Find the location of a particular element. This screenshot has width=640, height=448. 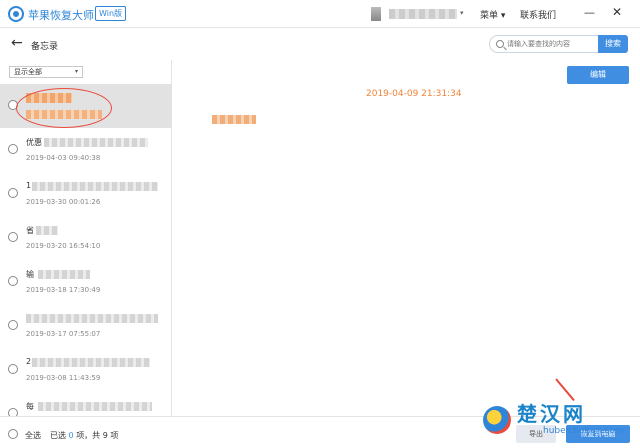

watermark-text: 楚汉网 is located at coordinates (551, 414).